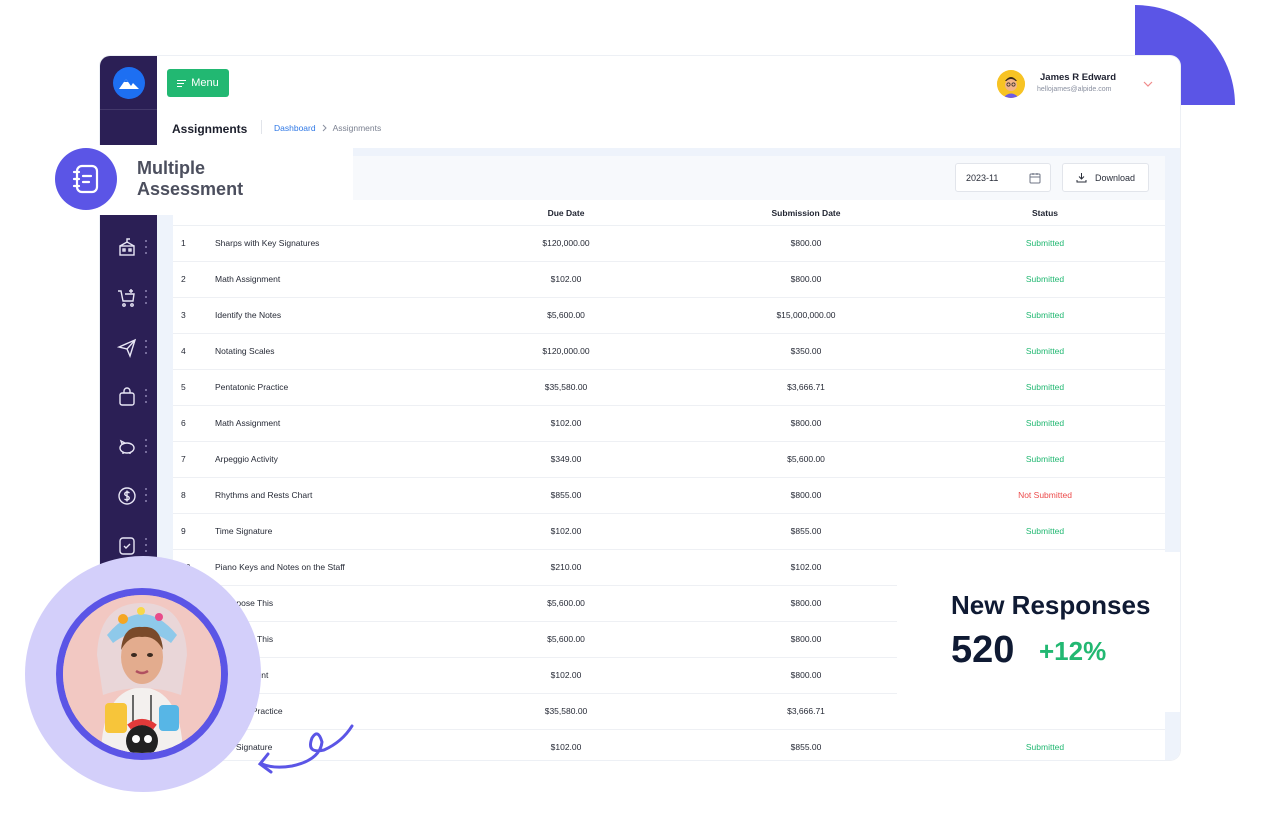 The width and height of the screenshot is (1280, 816). Describe the element at coordinates (1035, 178) in the screenshot. I see `calendar-icon` at that location.